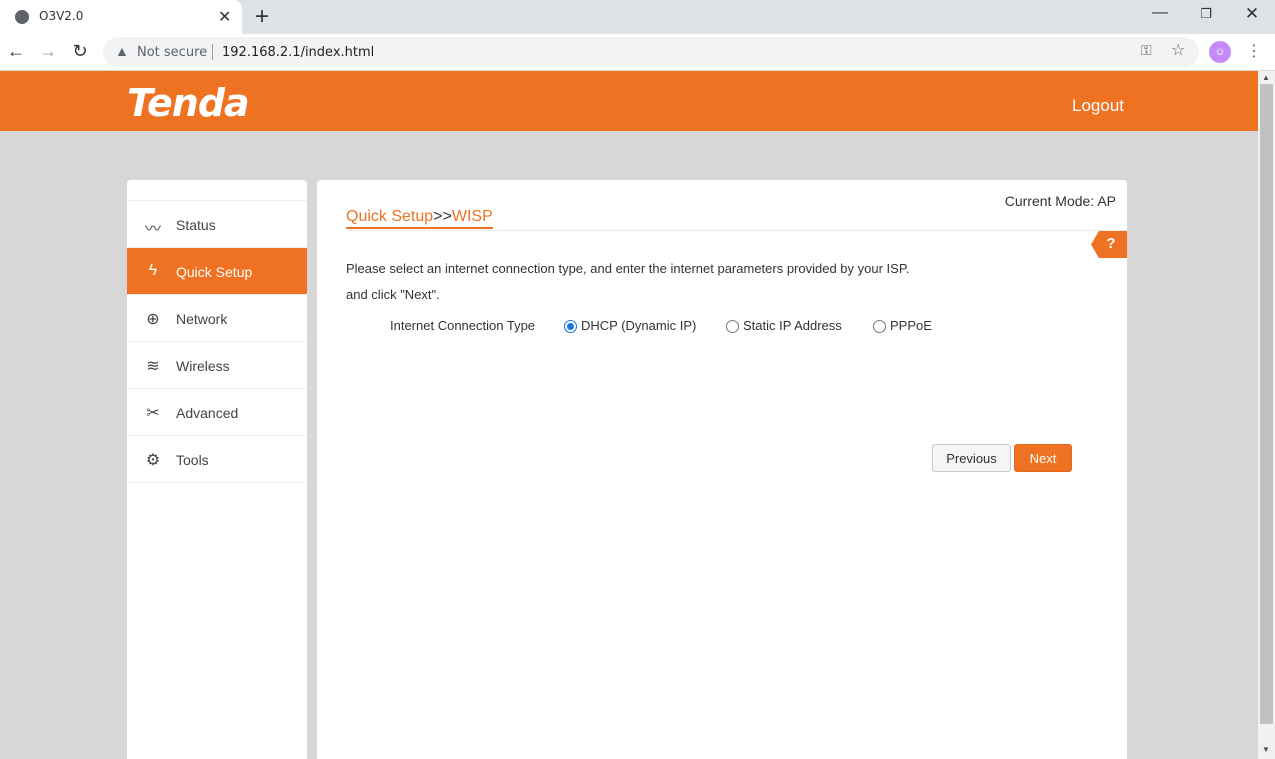 The image size is (1275, 759). What do you see at coordinates (1160, 13) in the screenshot?
I see `minimize-icon: —` at bounding box center [1160, 13].